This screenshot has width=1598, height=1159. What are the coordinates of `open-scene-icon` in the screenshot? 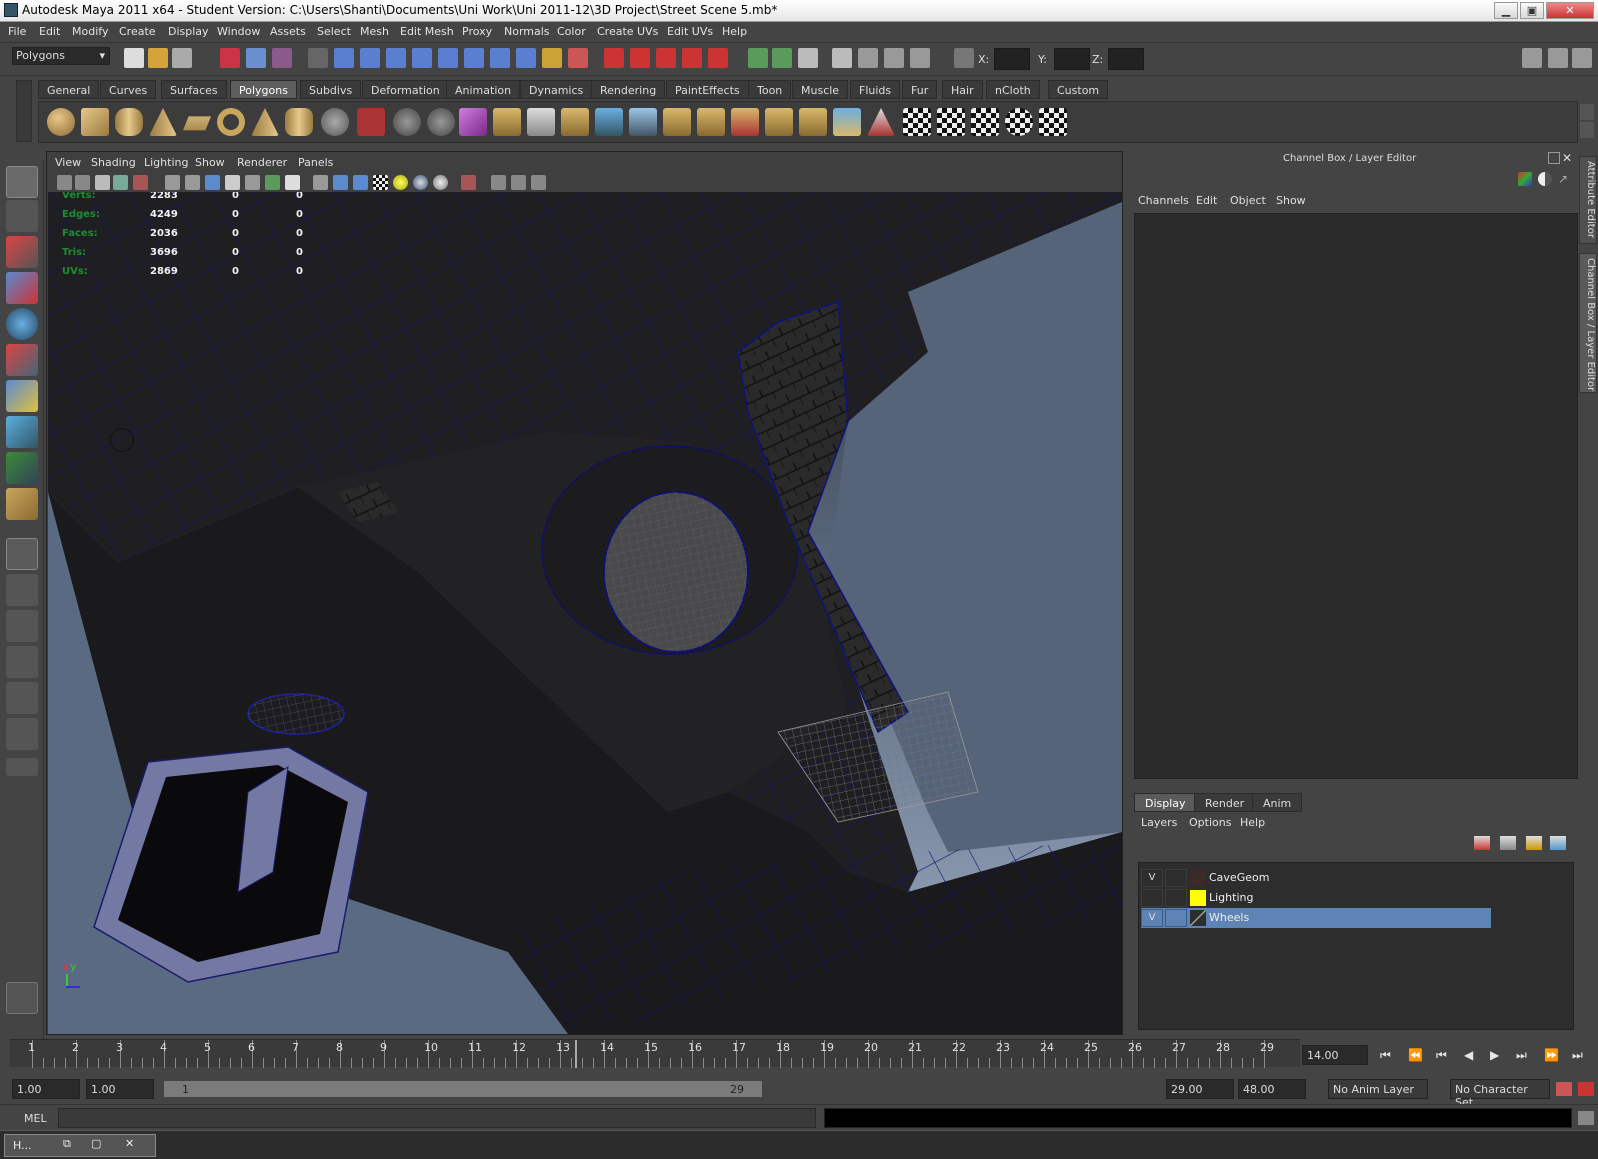 It's located at (158, 58).